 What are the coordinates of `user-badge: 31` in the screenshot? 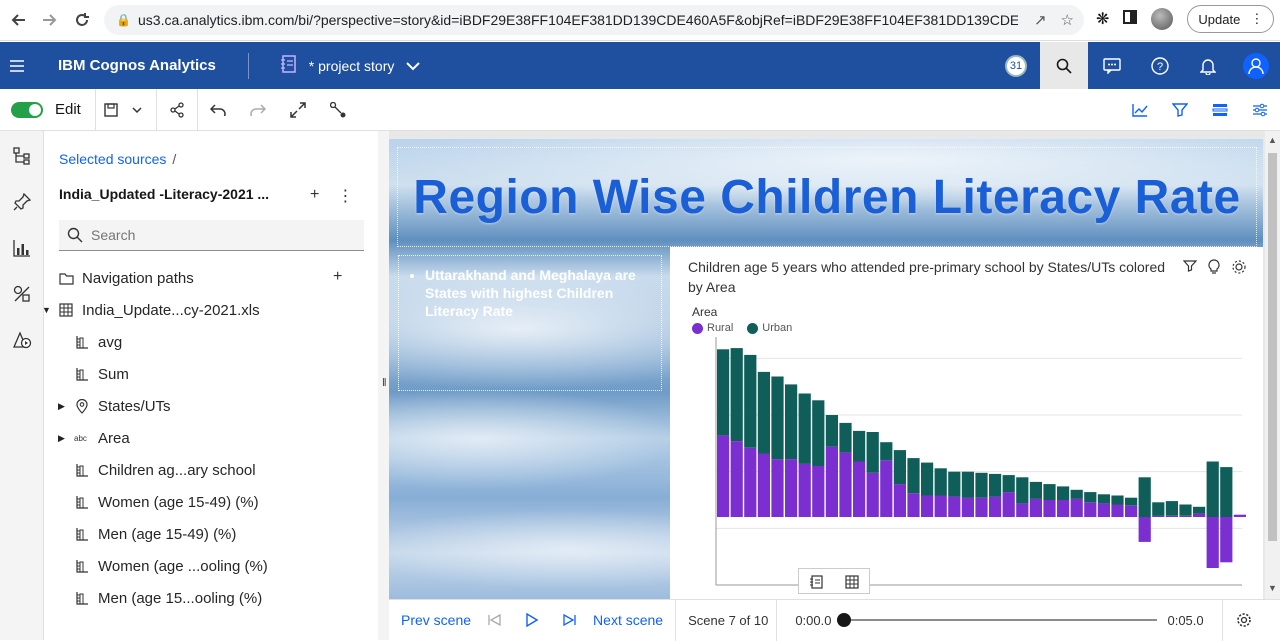 It's located at (1016, 65).